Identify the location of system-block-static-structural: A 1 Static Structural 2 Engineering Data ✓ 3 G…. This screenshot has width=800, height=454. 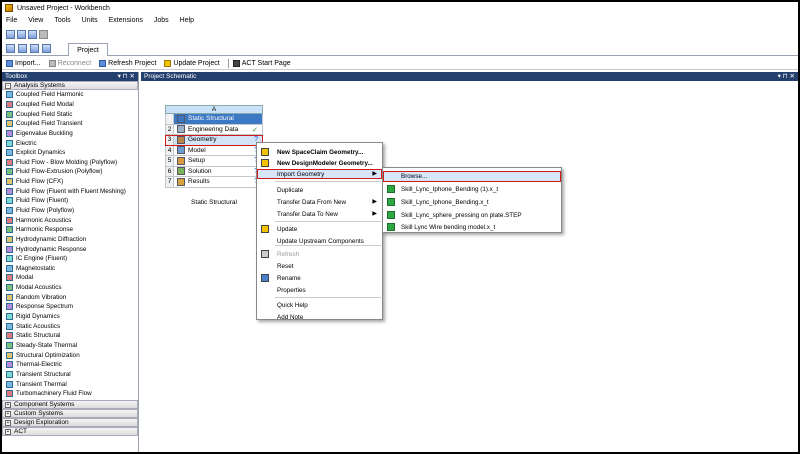
(214, 146).